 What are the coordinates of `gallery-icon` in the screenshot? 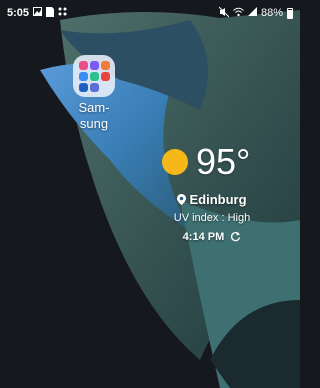 It's located at (38, 13).